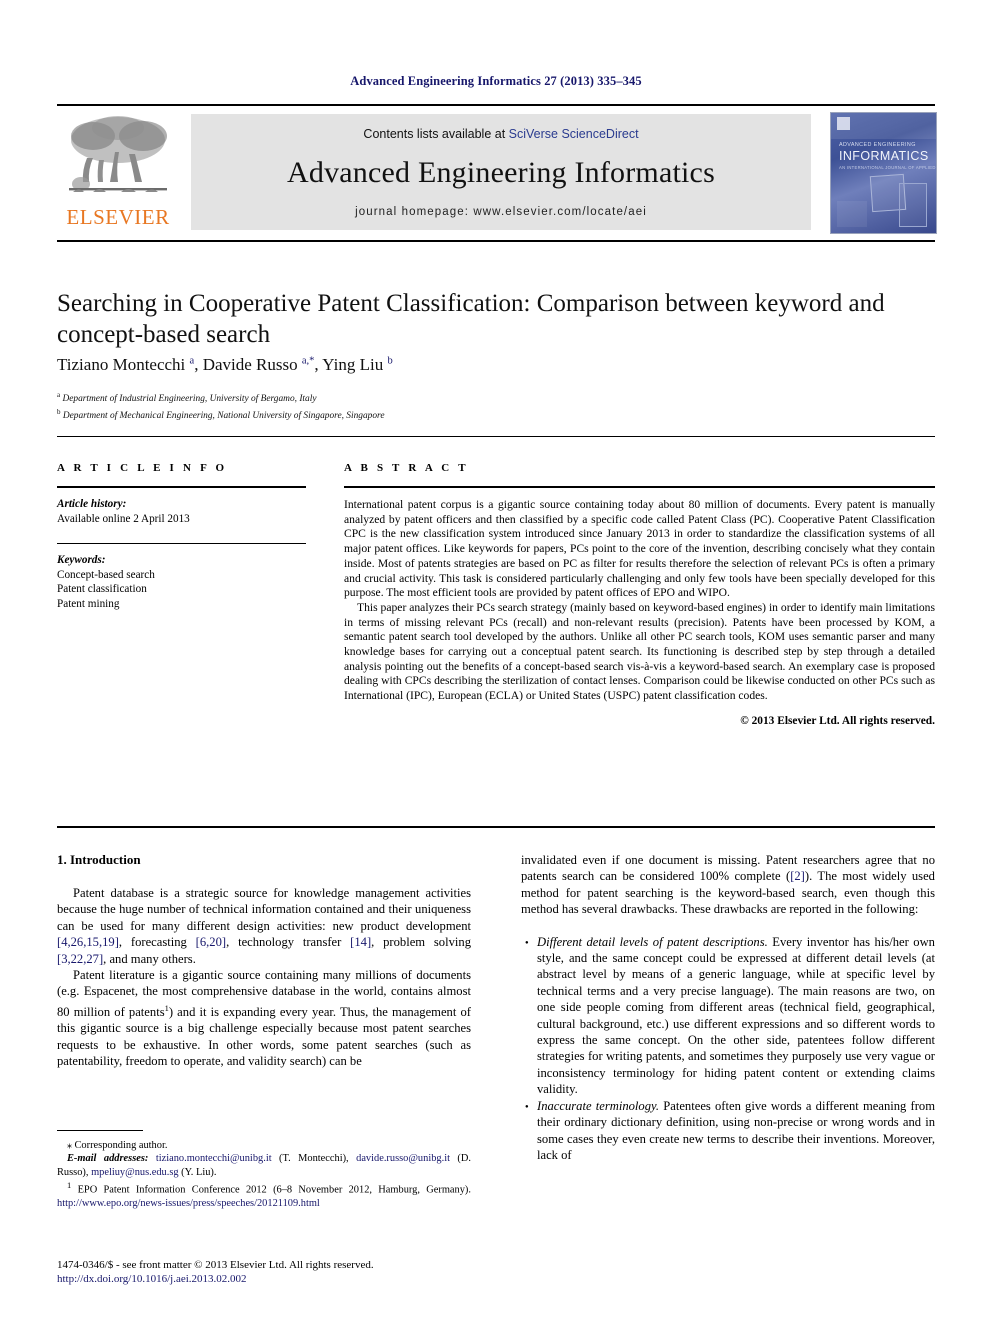 The height and width of the screenshot is (1323, 992). What do you see at coordinates (142, 468) in the screenshot?
I see `article-info-heading: A R T I C L E I N F O` at bounding box center [142, 468].